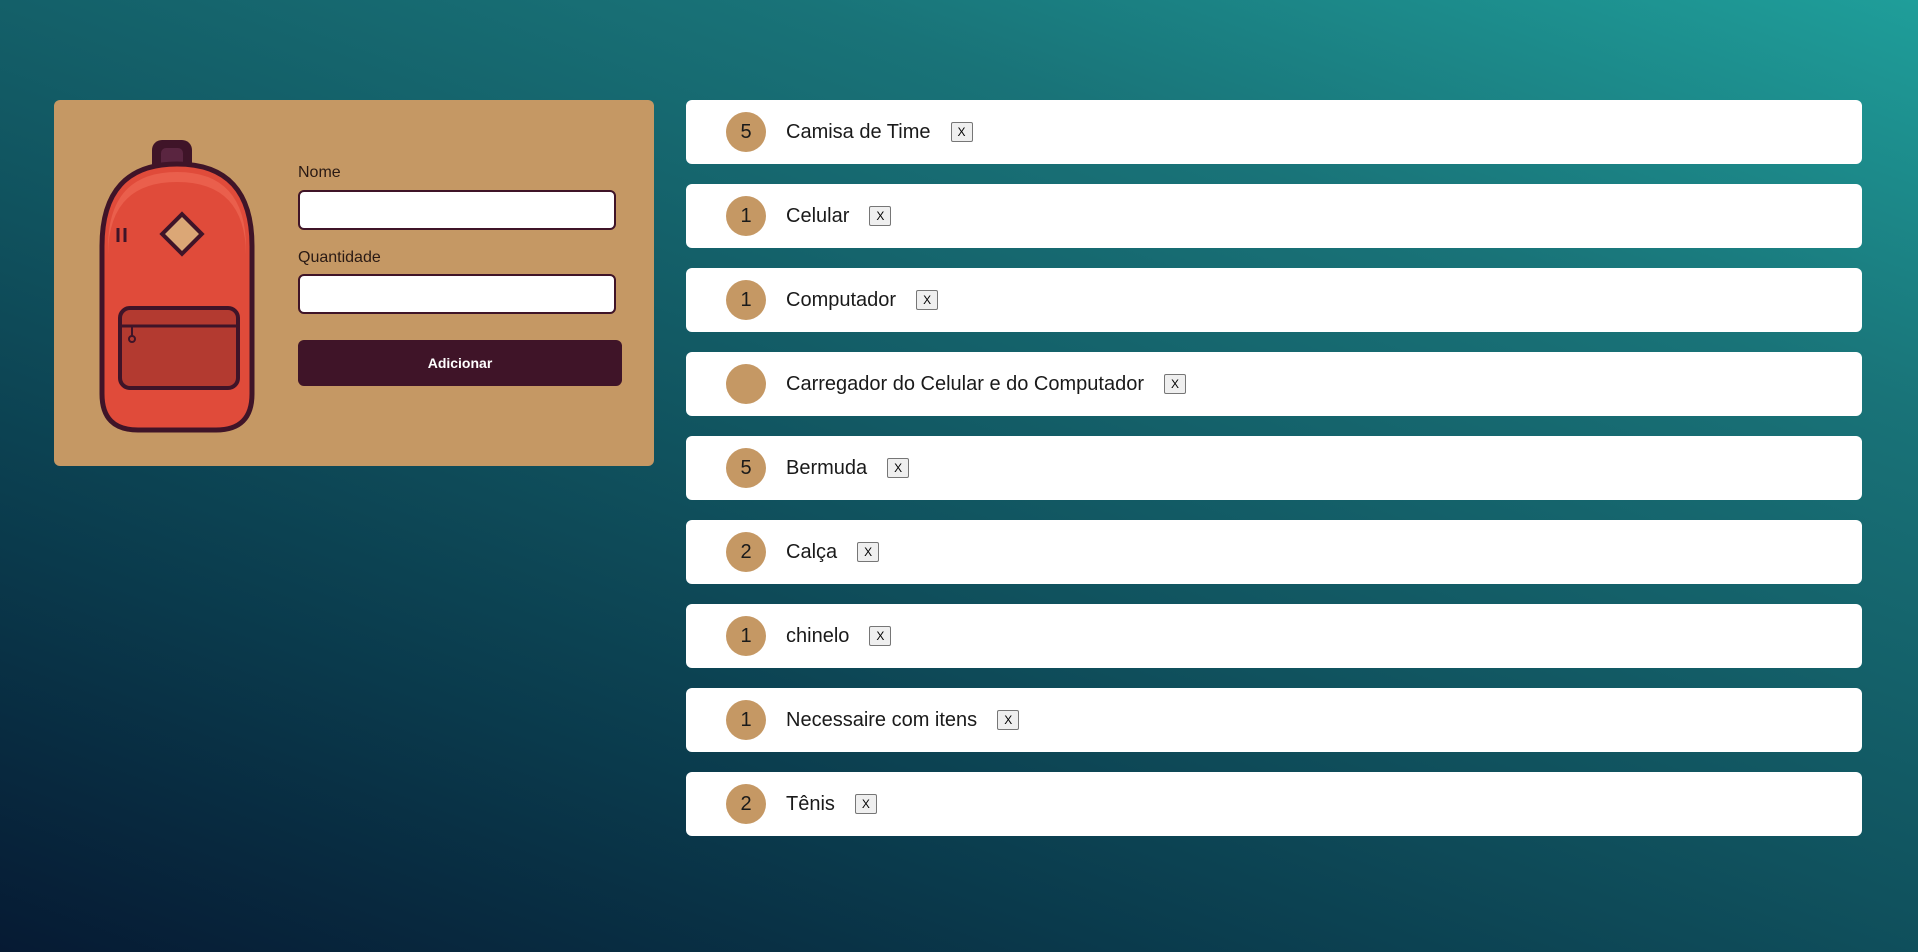  I want to click on list-item: Carregador do Celular e do Computador X, so click(1274, 384).